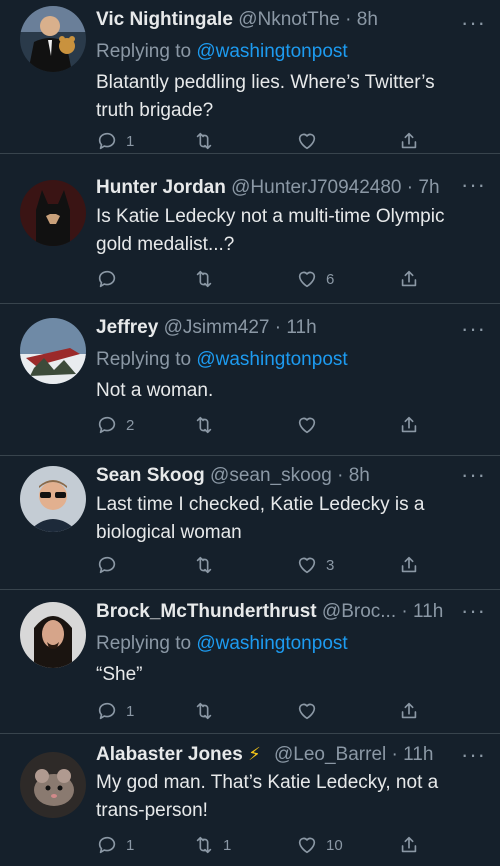 Image resolution: width=500 pixels, height=866 pixels. I want to click on author-handle: @HunterJ70942480, so click(316, 187).